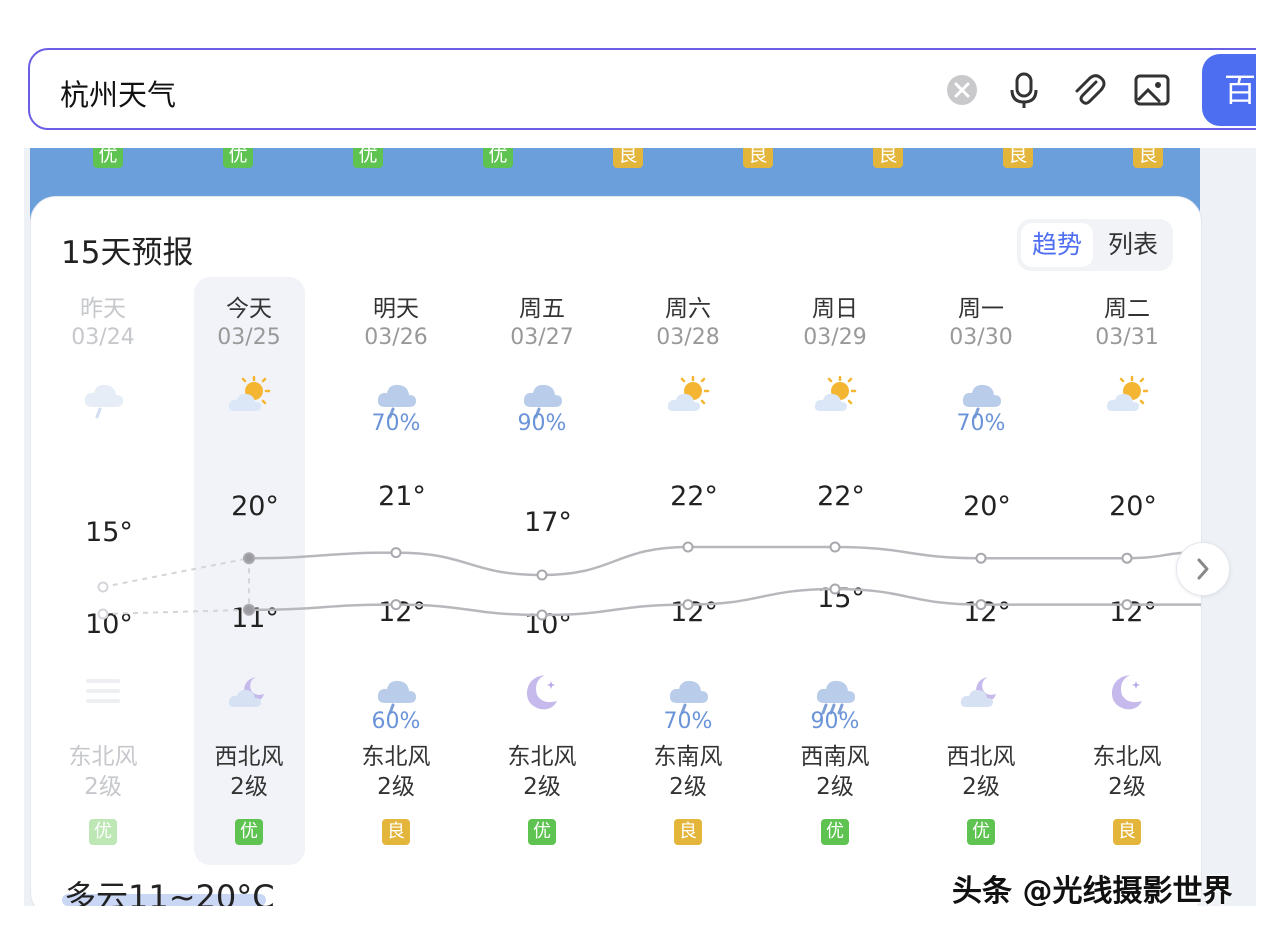 This screenshot has height=929, width=1280. I want to click on date-label: 03/30, so click(981, 337).